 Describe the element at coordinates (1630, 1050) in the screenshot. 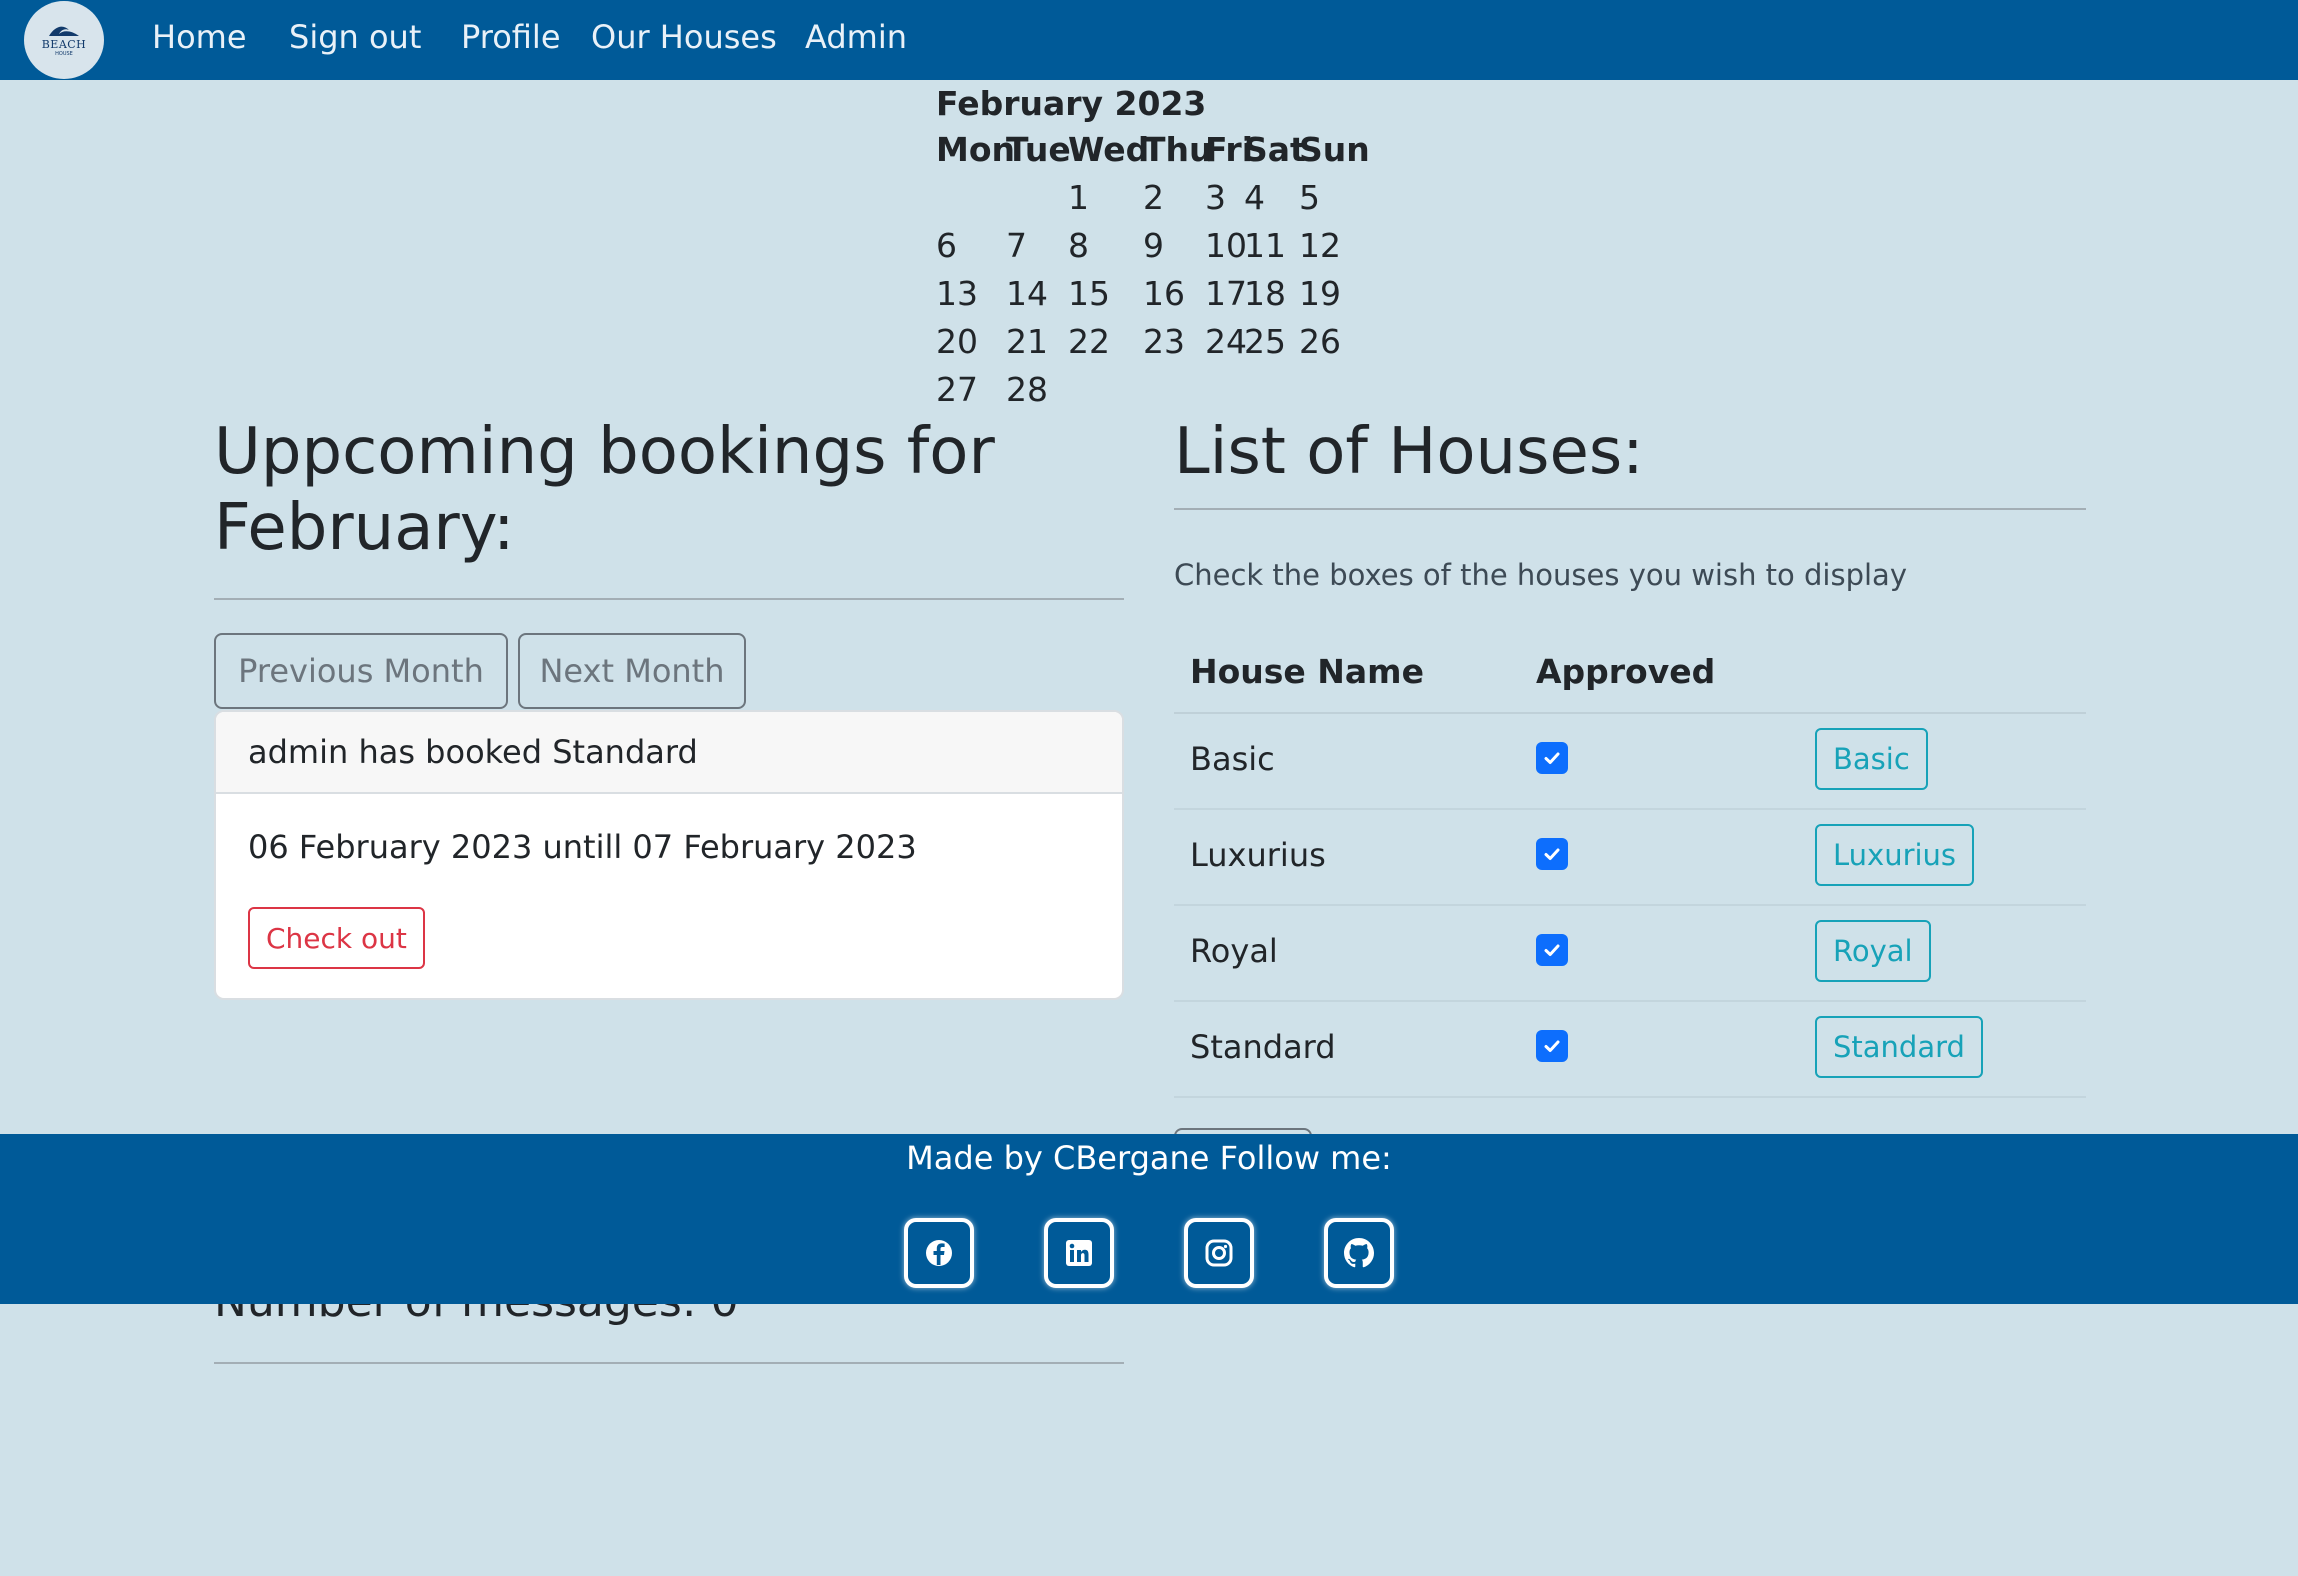

I see `table-row: Standard Standard` at that location.